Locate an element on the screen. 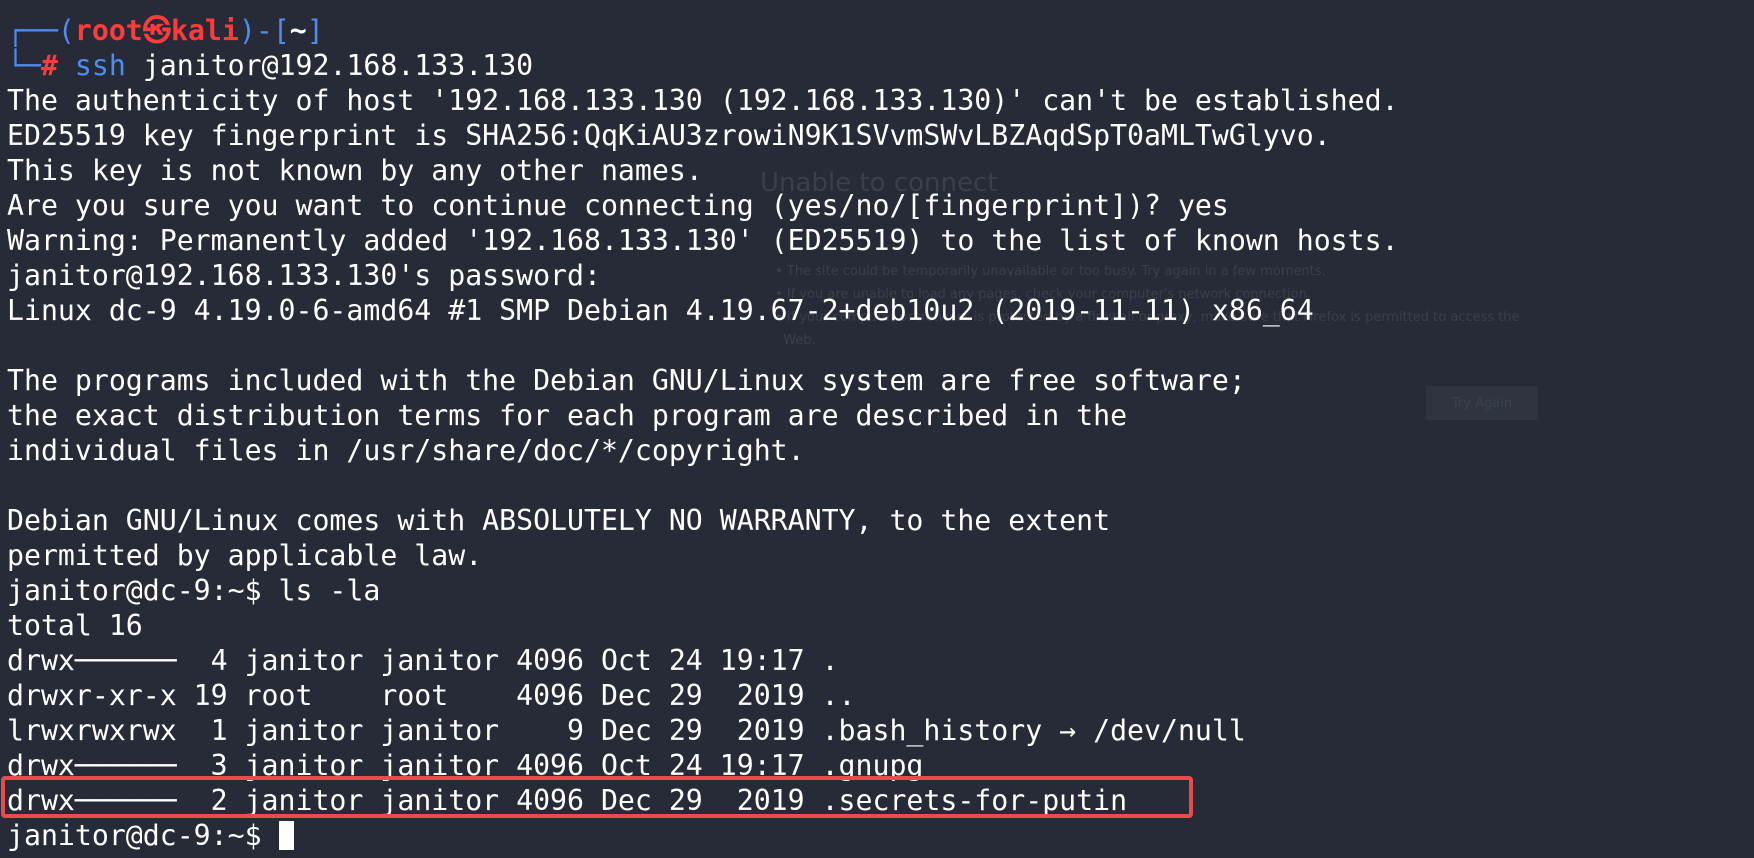 The width and height of the screenshot is (1754, 858). cursor is located at coordinates (286, 835).